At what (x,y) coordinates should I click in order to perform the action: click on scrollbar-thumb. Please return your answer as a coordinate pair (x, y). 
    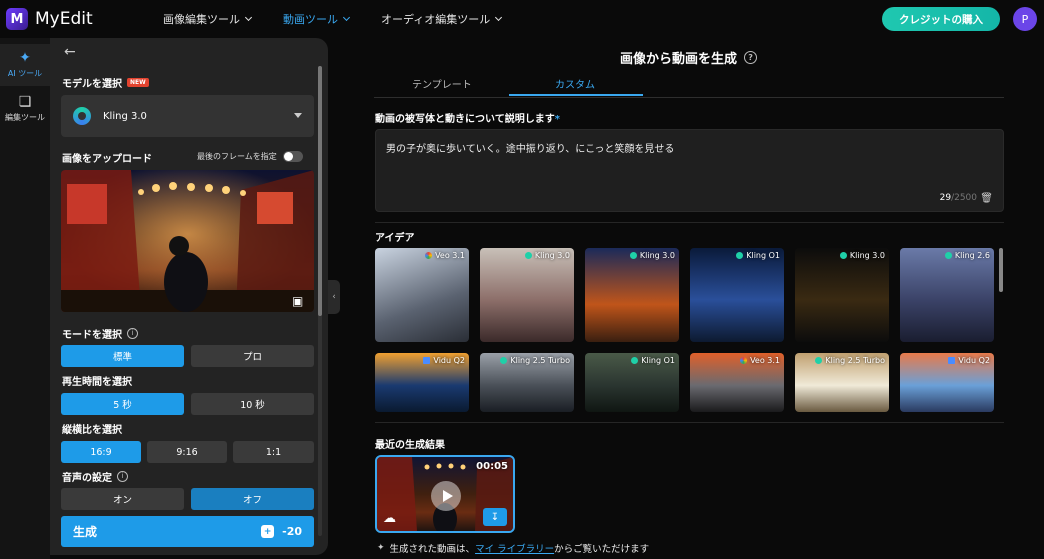
    Looking at the image, I should click on (320, 191).